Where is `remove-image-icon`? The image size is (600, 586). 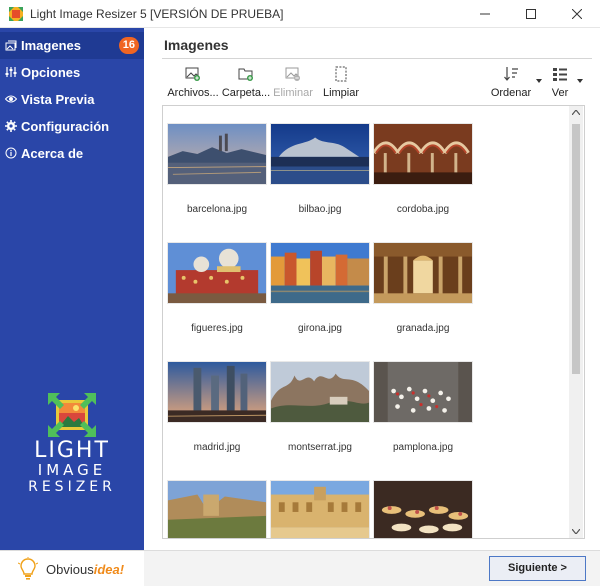 remove-image-icon is located at coordinates (292, 74).